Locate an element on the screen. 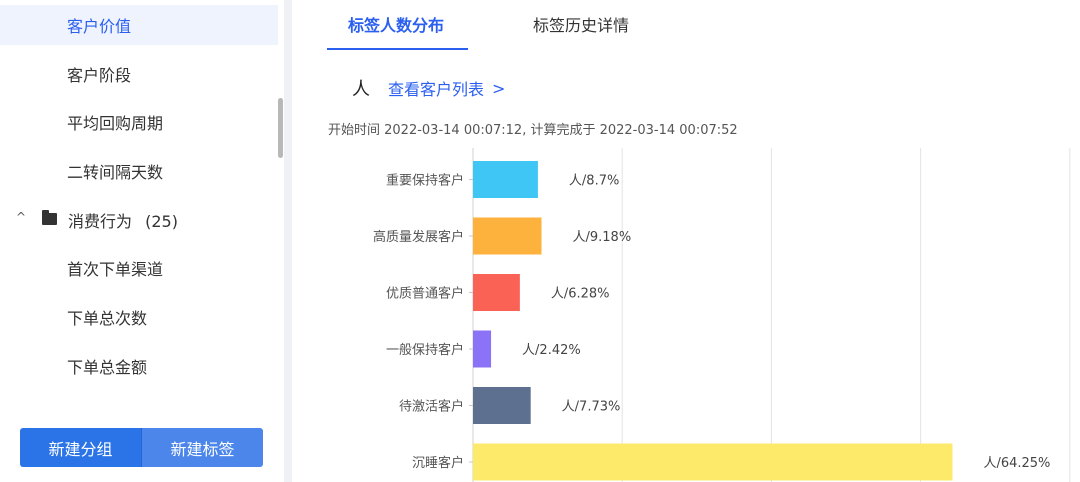 Image resolution: width=1080 pixels, height=482 pixels. category-label: 一般保持客户 is located at coordinates (425, 350).